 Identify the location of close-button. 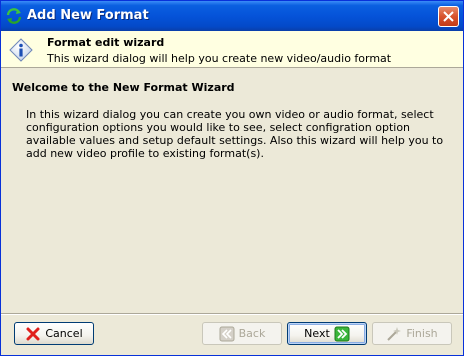
(448, 16).